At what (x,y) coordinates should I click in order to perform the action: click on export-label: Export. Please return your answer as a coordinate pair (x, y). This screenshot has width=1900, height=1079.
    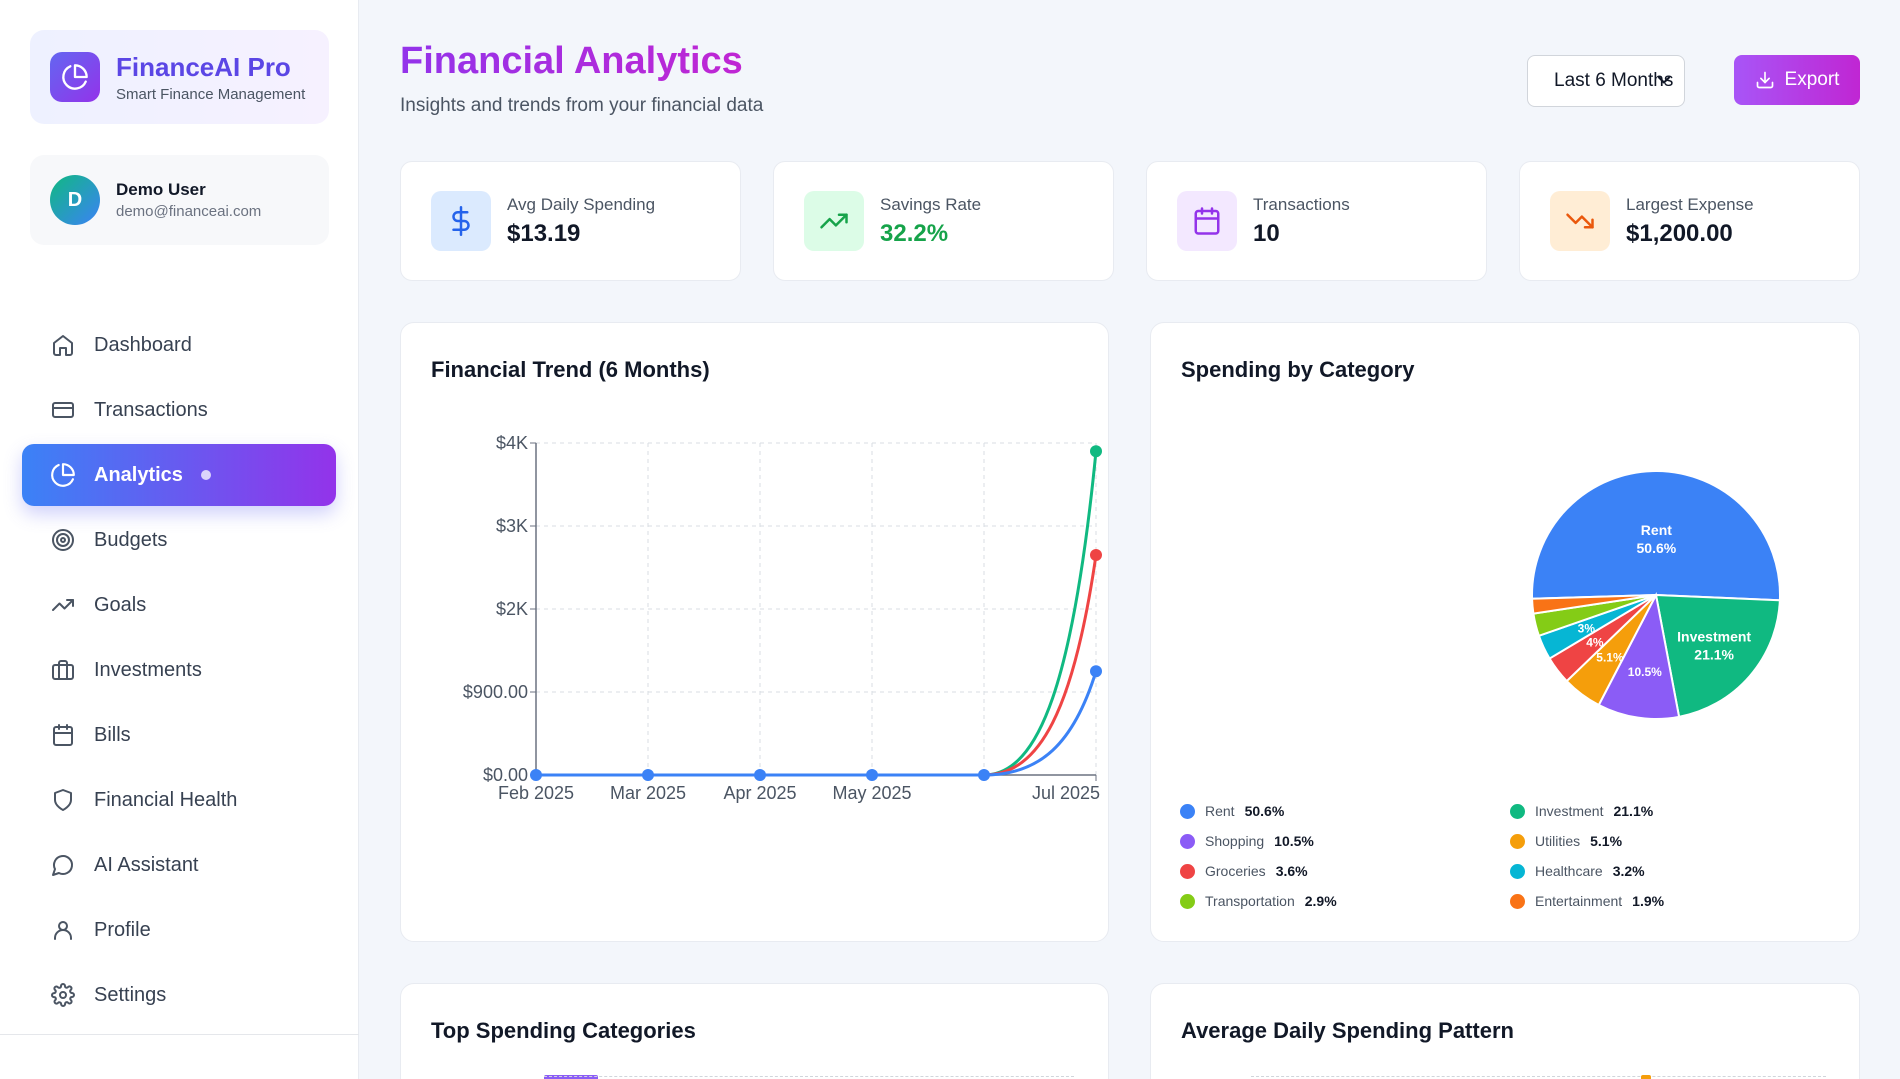
    Looking at the image, I should click on (1812, 79).